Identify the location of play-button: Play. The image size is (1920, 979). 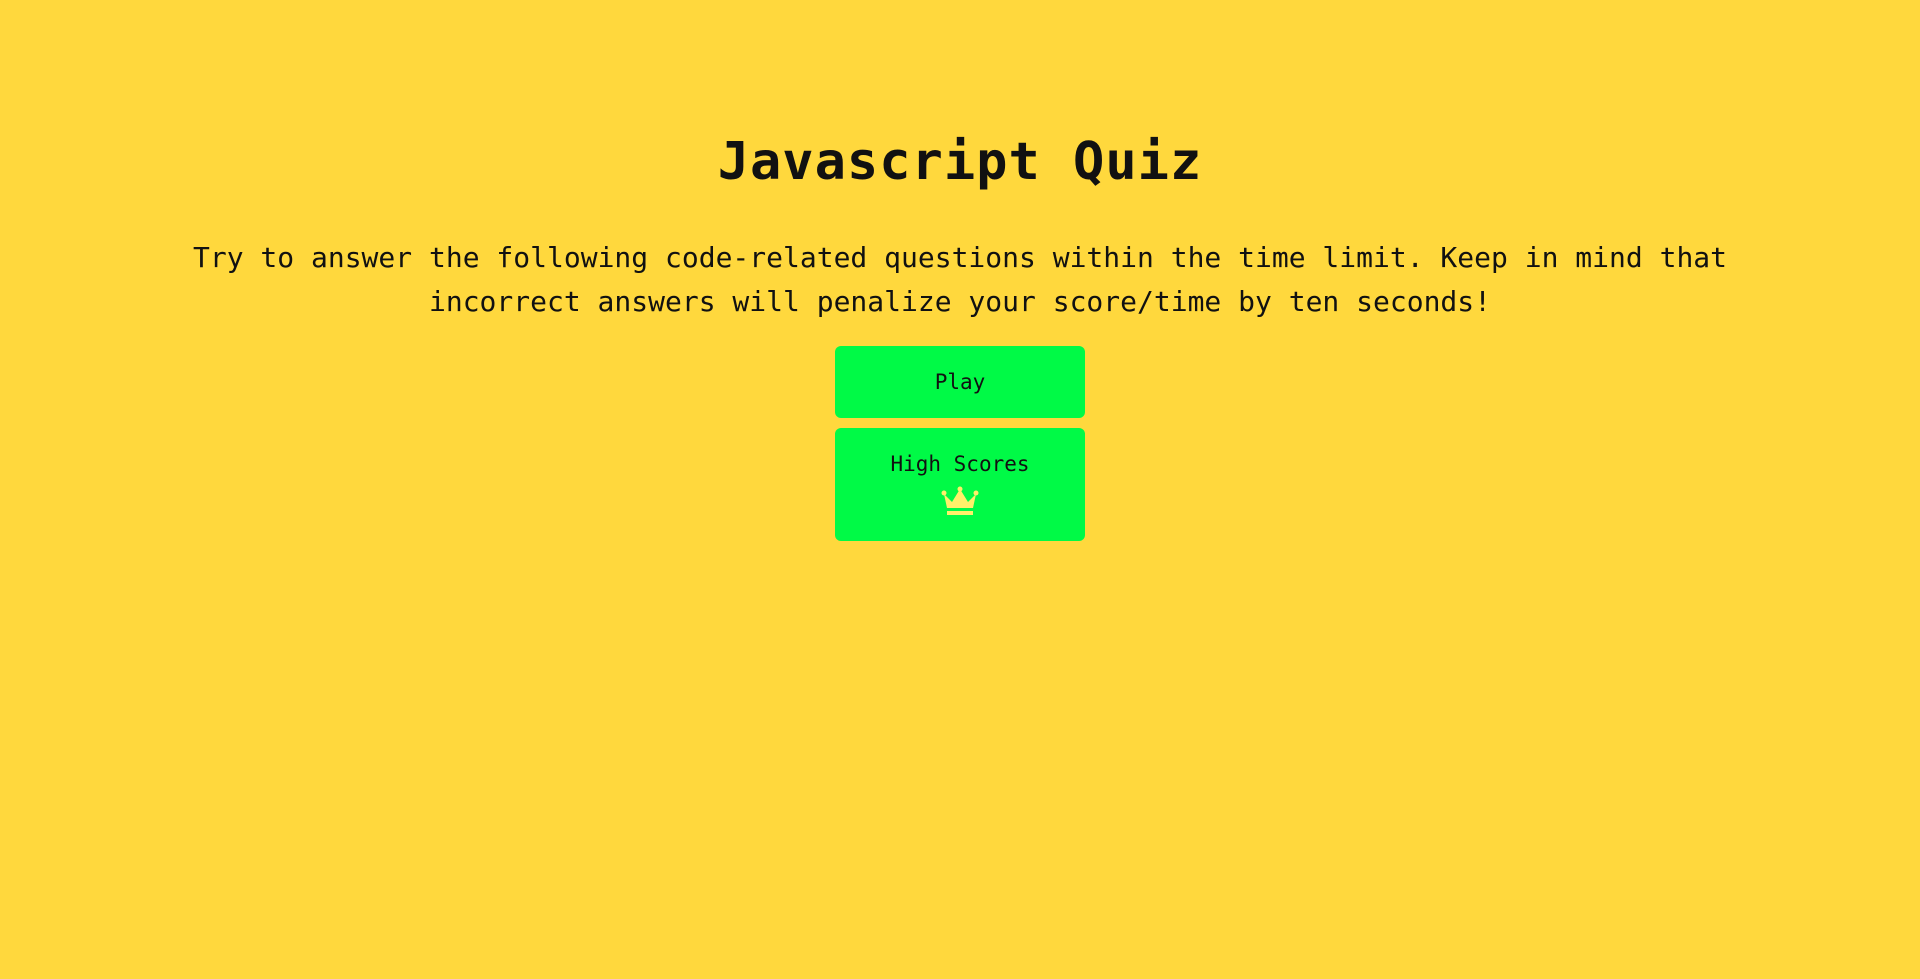
(960, 382).